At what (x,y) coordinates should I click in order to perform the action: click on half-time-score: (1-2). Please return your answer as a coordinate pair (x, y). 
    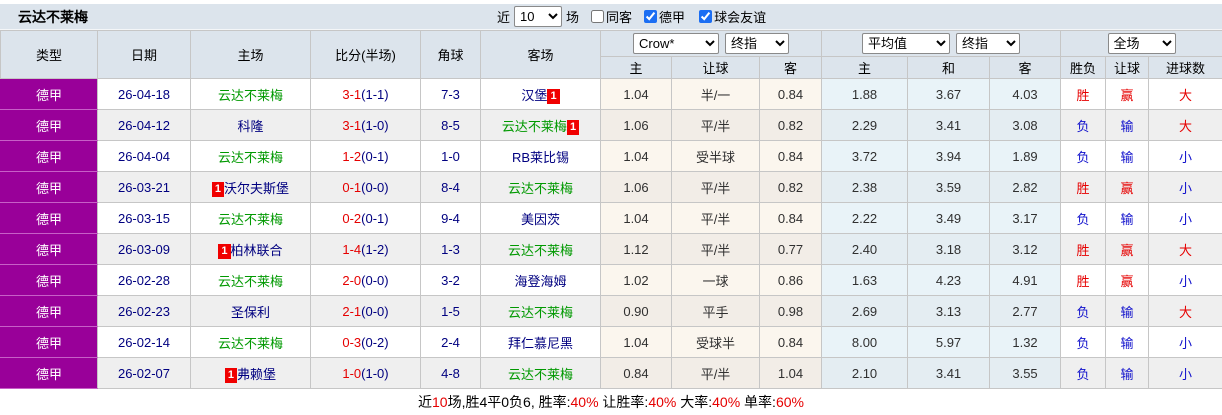
    Looking at the image, I should click on (375, 249).